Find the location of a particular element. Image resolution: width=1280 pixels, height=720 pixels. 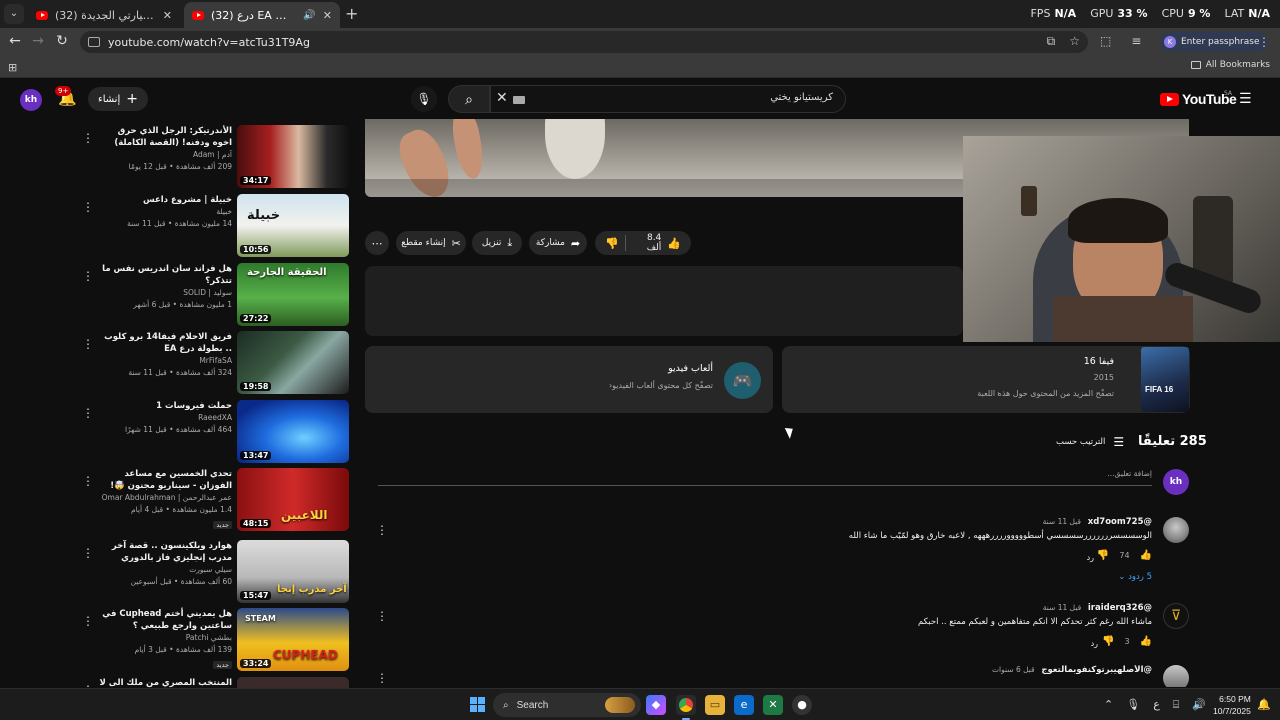

video-title: المنتخب المصري من ملك الى لا شيء is located at coordinates (164, 682).